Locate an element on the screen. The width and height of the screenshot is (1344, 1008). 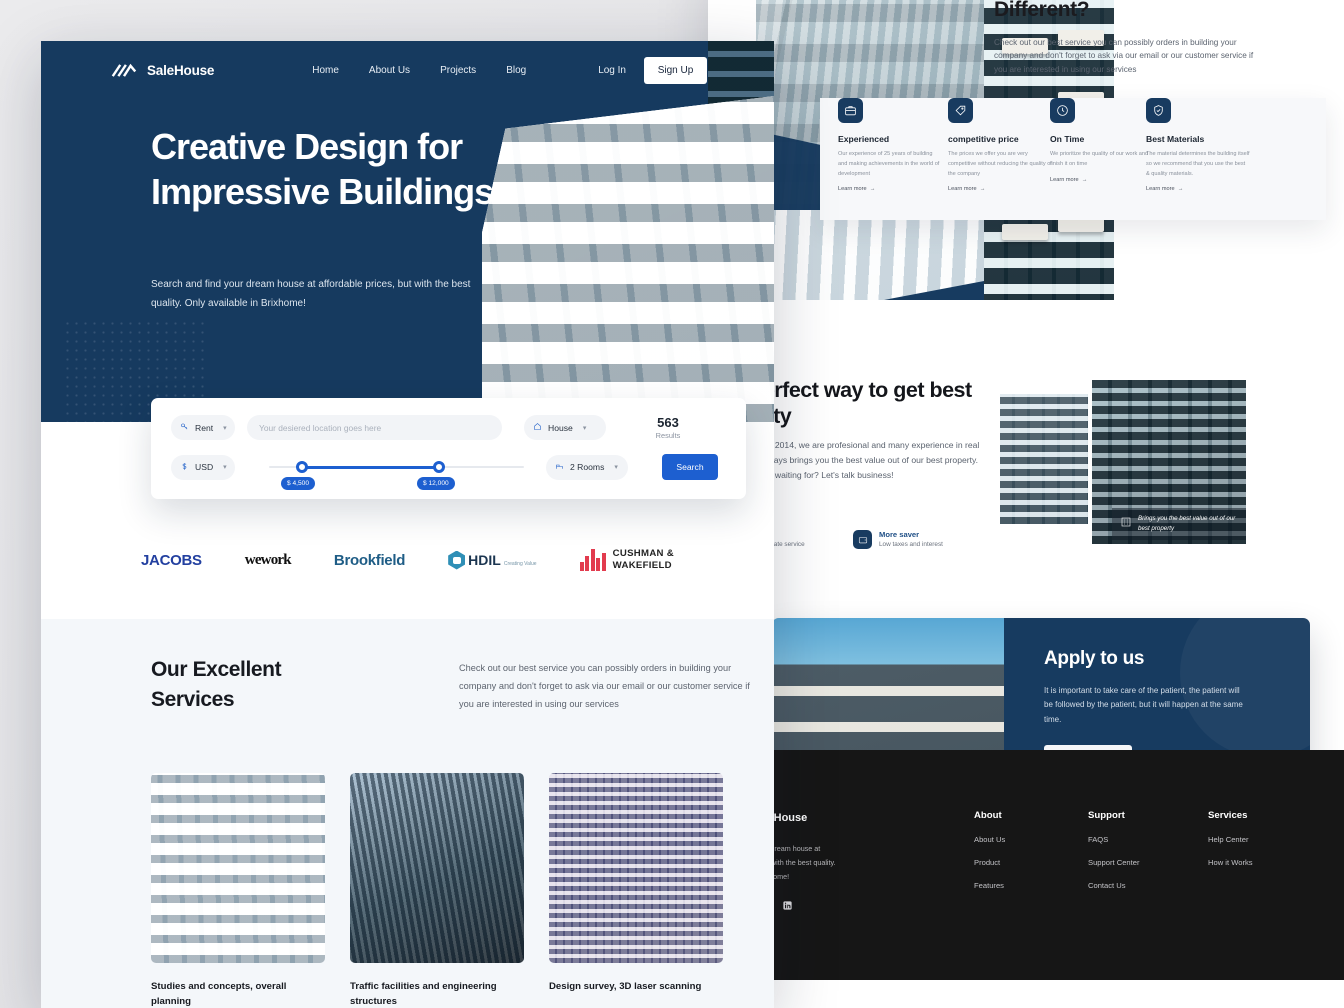
location-input: Your desiered location goes here is located at coordinates (374, 427).